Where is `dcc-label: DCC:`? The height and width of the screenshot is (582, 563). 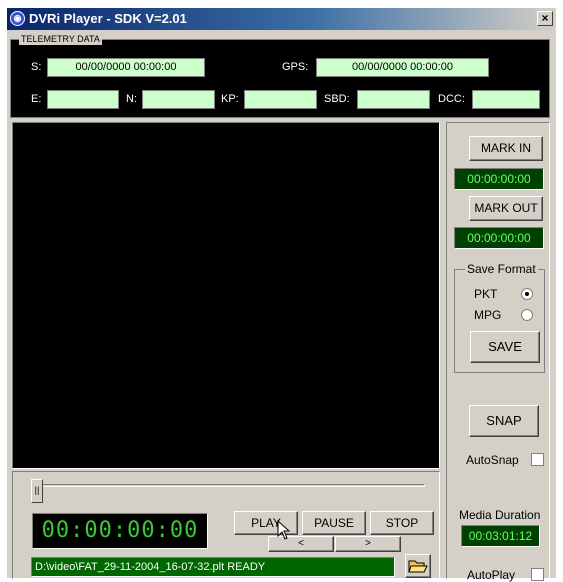
dcc-label: DCC: is located at coordinates (451, 99).